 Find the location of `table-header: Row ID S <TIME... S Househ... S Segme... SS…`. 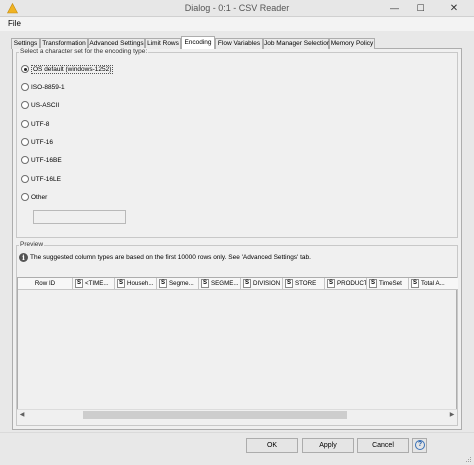

table-header: Row ID S <TIME... S Househ... S Segme... SS… is located at coordinates (238, 284).